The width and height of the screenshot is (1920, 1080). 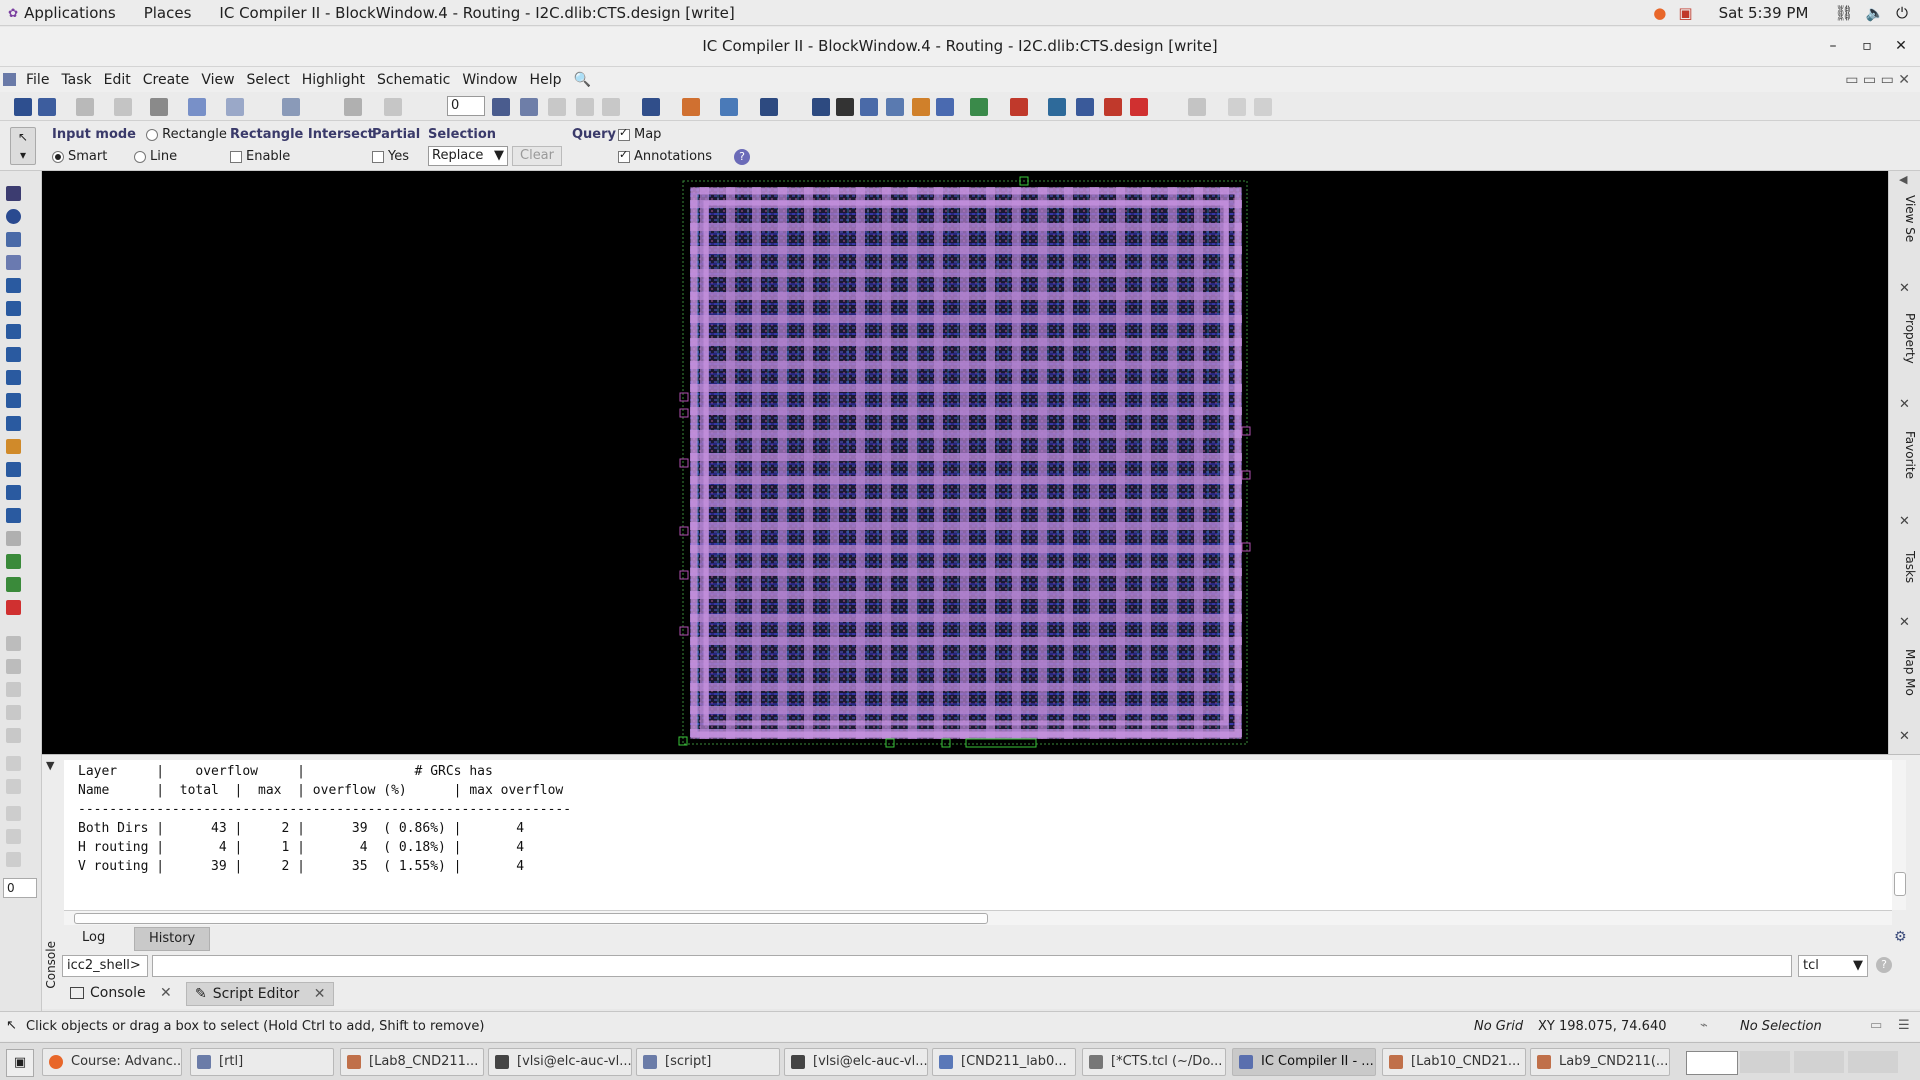 I want to click on rectangle-radio: Rectangle, so click(x=186, y=134).